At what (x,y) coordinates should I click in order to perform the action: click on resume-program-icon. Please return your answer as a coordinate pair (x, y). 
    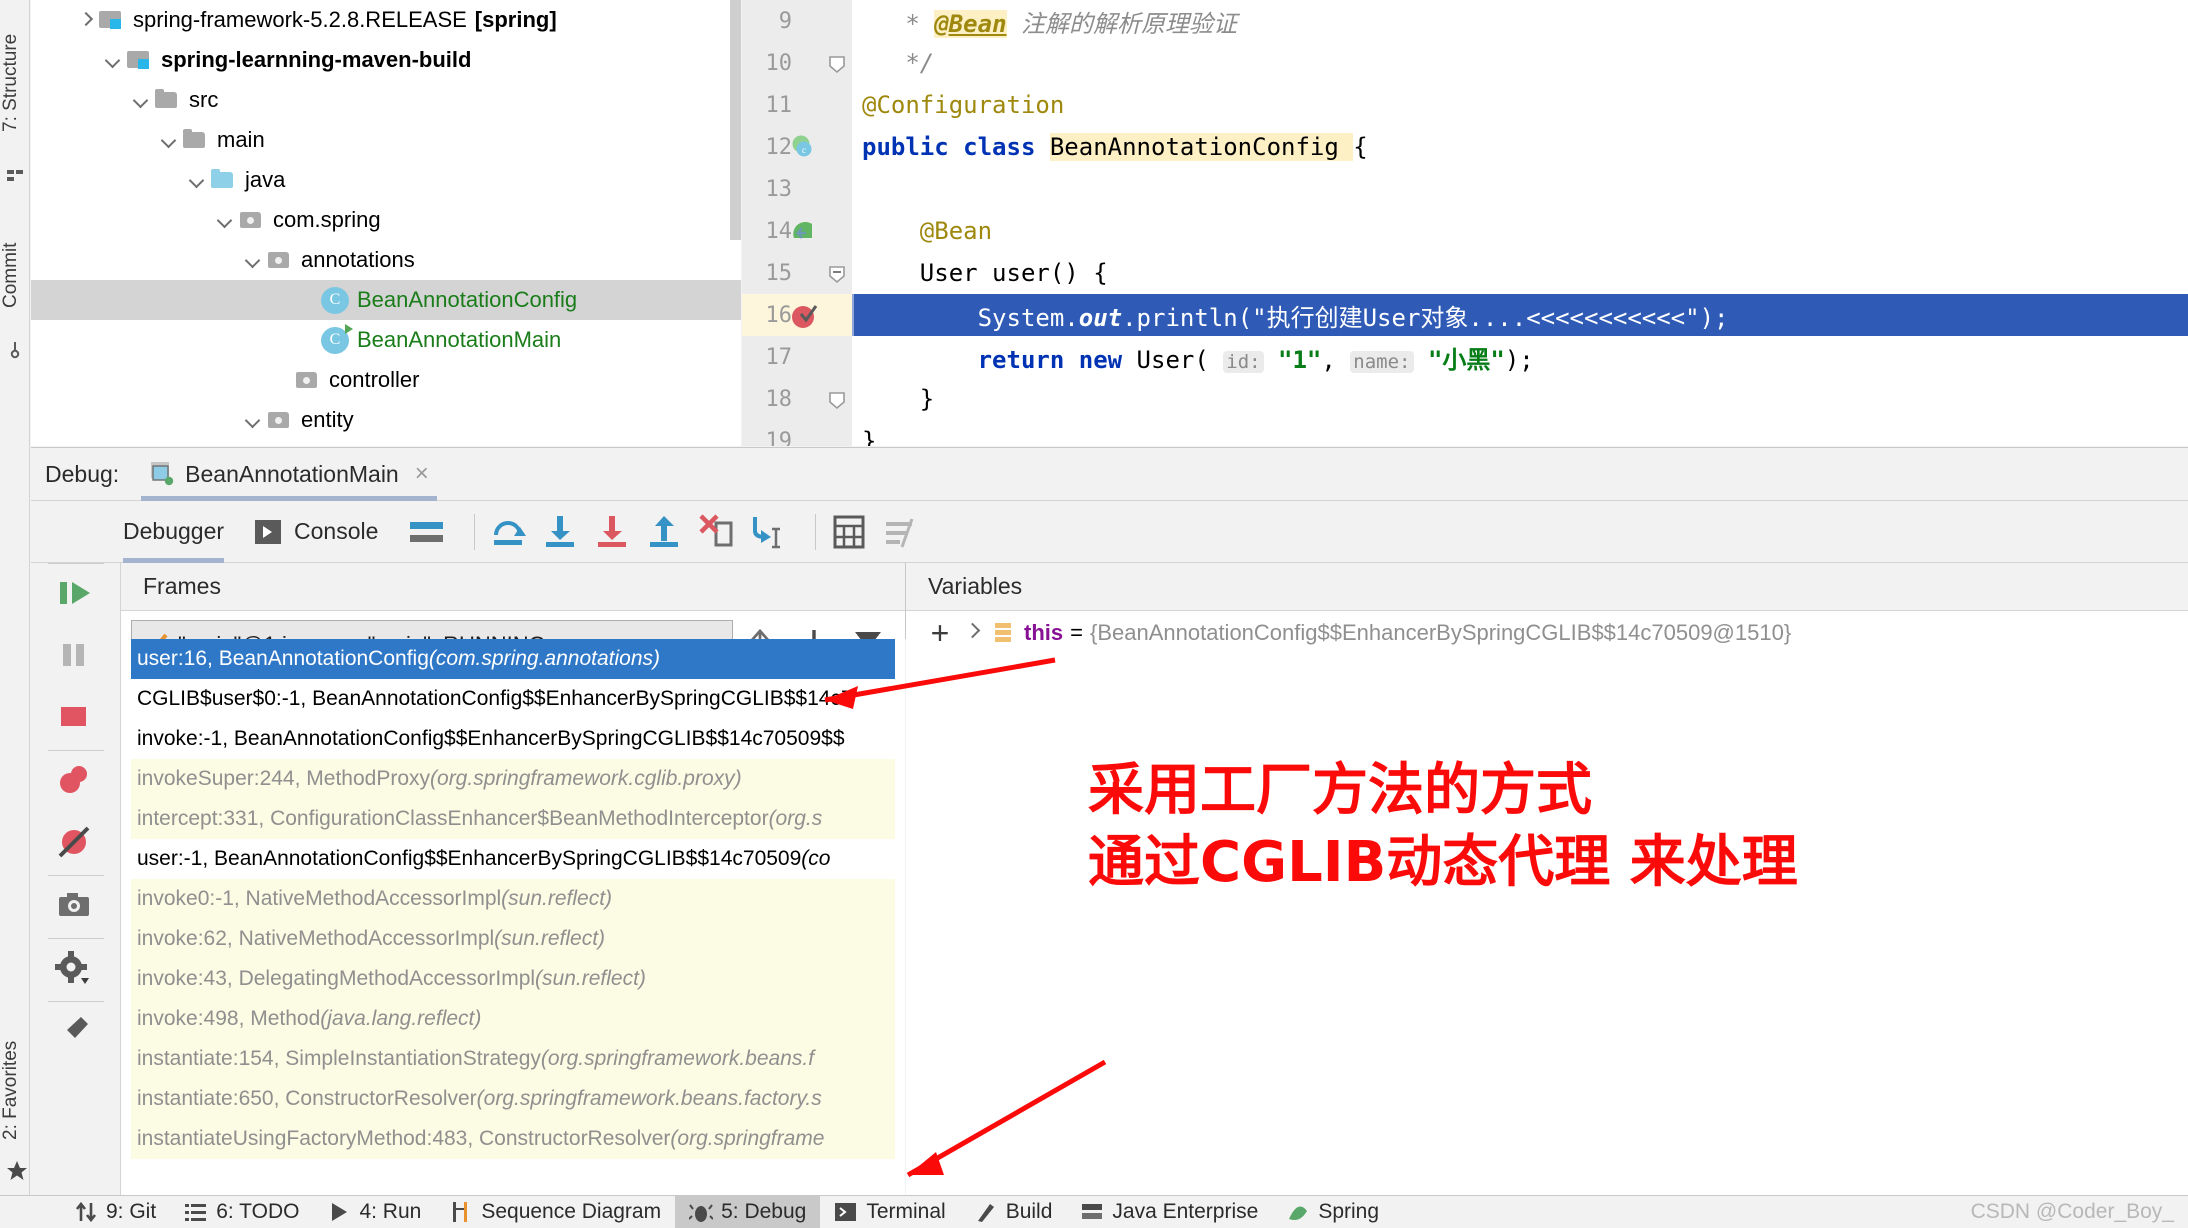
    Looking at the image, I should click on (76, 595).